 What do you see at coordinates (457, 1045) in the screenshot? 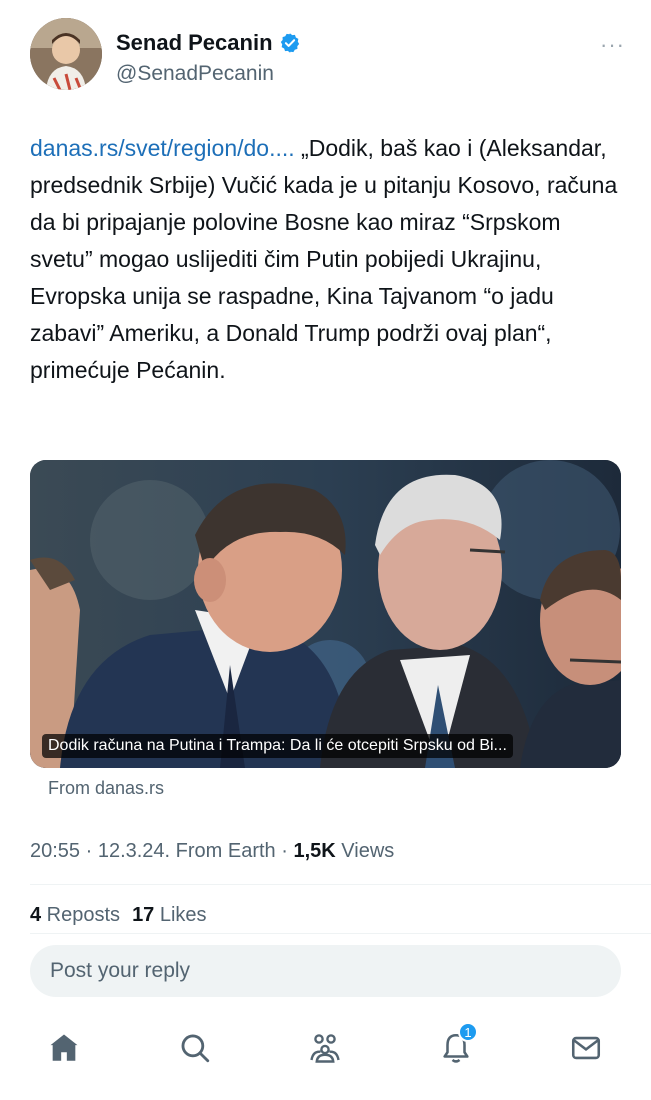
I see `nav-notifications: 1` at bounding box center [457, 1045].